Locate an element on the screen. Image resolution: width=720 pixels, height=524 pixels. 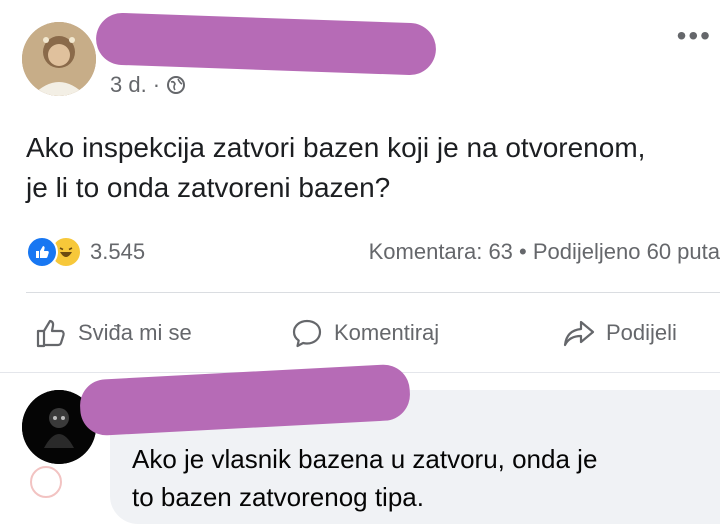
globe-icon is located at coordinates (176, 85).